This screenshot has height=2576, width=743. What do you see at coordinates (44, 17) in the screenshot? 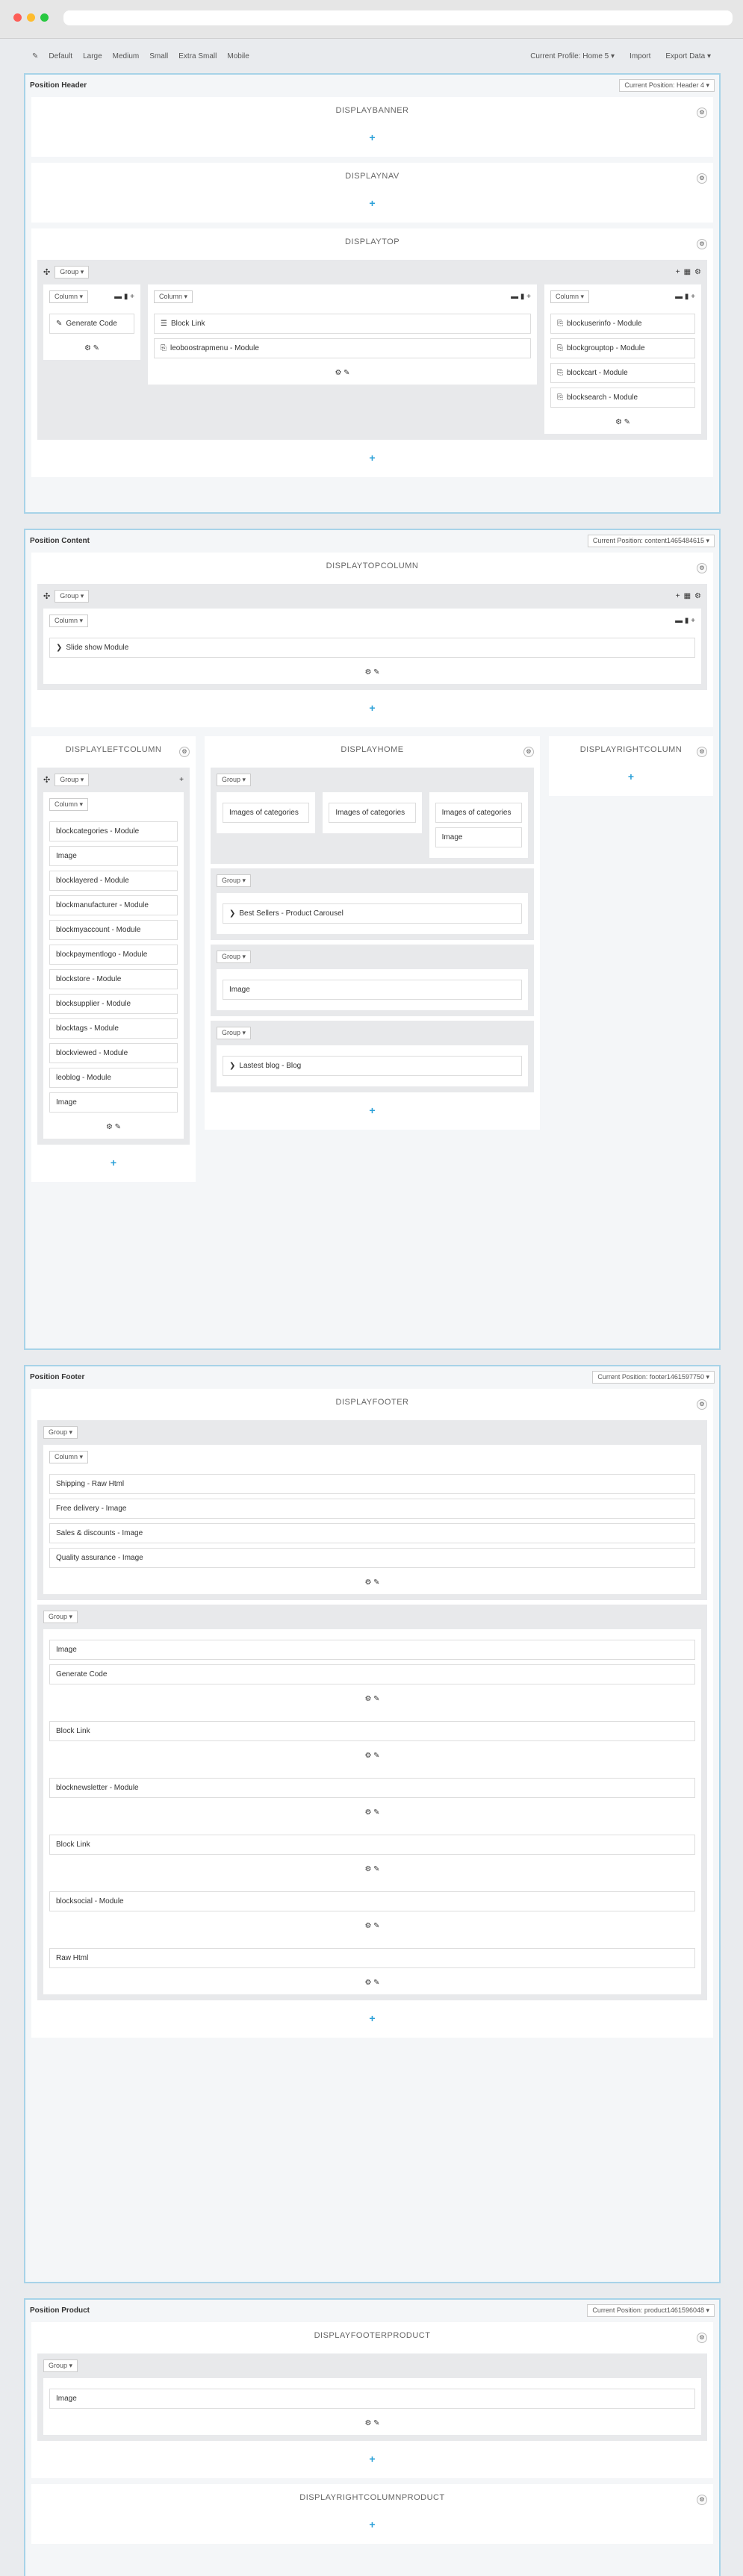
I see `maximize-dot` at bounding box center [44, 17].